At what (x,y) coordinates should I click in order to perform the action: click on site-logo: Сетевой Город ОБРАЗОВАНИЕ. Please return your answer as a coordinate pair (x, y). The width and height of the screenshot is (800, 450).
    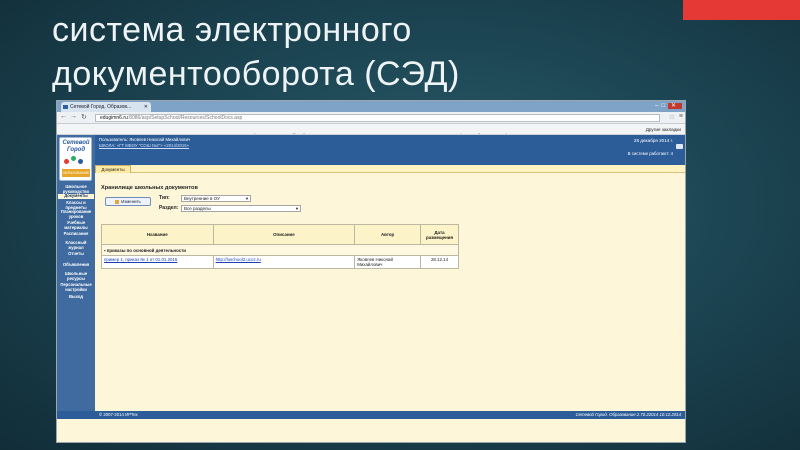
    Looking at the image, I should click on (75, 159).